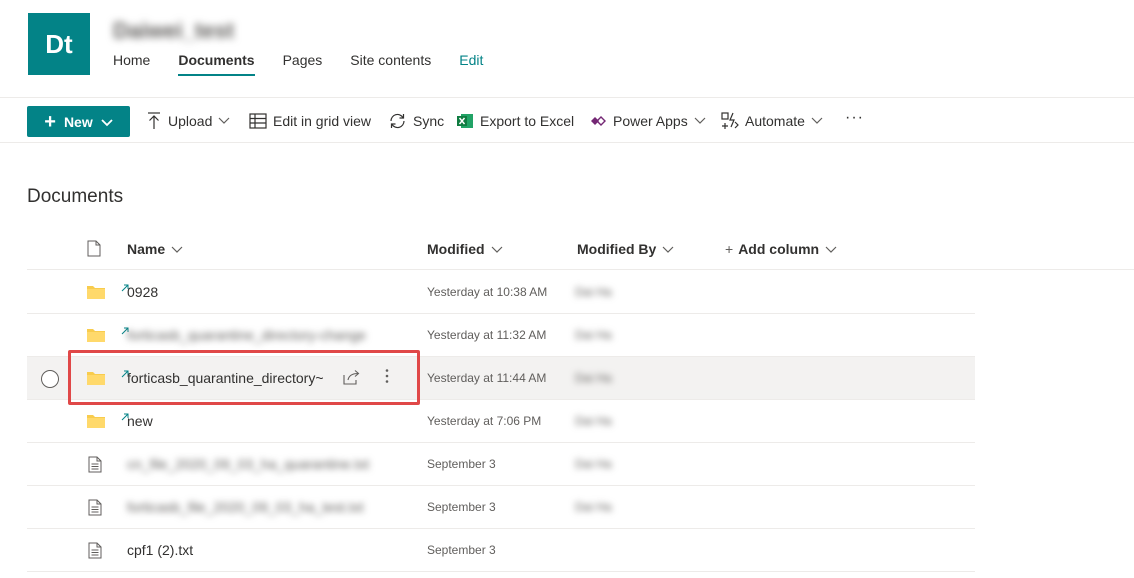 The image size is (1134, 578). I want to click on add-column-label: Add column, so click(779, 249).